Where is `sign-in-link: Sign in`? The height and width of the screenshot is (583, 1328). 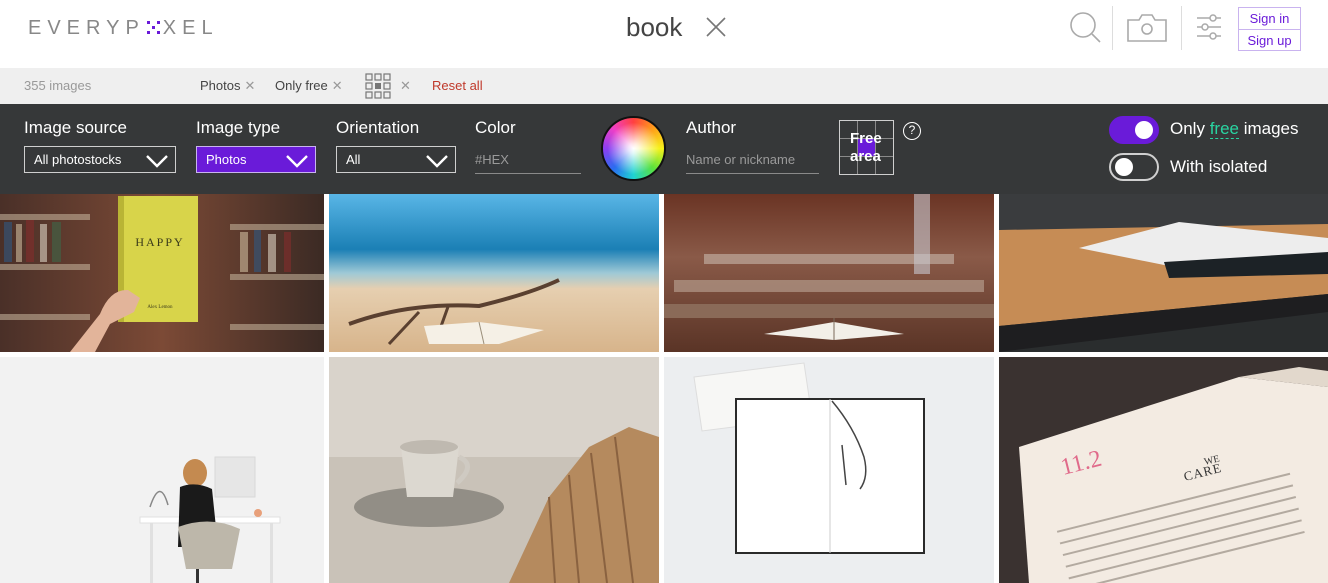 sign-in-link: Sign in is located at coordinates (1269, 18).